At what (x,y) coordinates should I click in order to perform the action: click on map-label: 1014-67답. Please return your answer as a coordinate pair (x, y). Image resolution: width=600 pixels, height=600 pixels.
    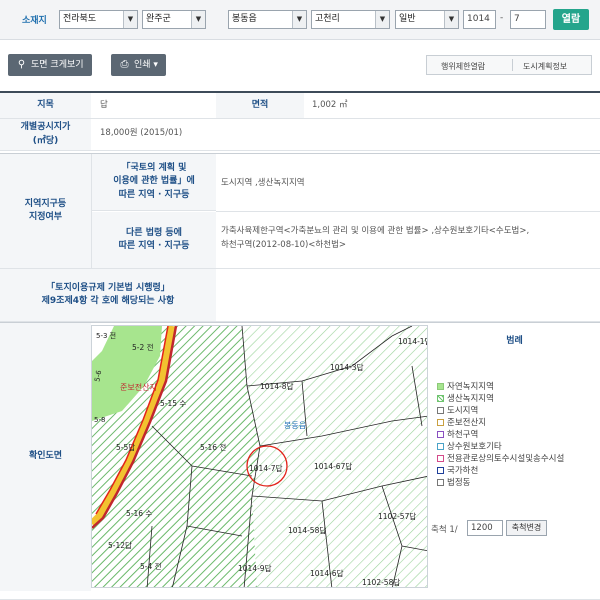
    Looking at the image, I should click on (333, 466).